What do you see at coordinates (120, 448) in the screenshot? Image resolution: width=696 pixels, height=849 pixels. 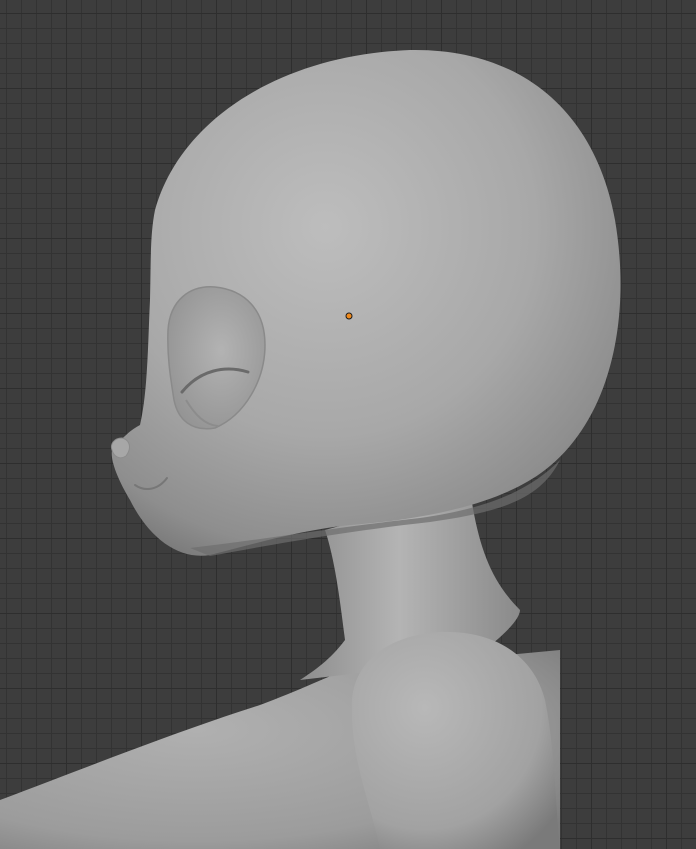 I see `nose-mesh` at bounding box center [120, 448].